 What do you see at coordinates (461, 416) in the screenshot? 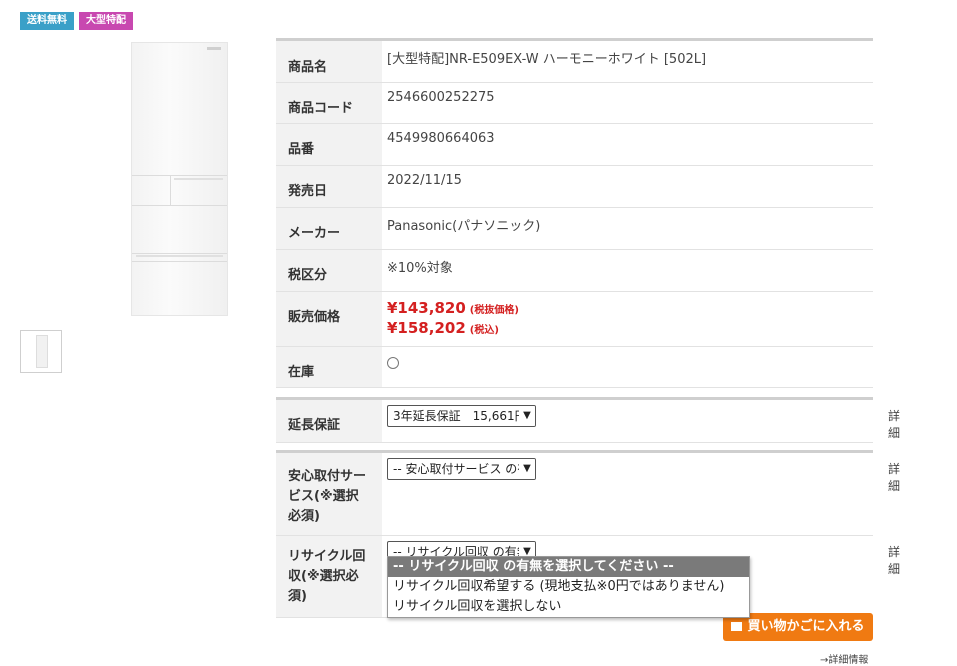
I see `warranty-select: 3年延長保証 15,661円 ▼` at bounding box center [461, 416].